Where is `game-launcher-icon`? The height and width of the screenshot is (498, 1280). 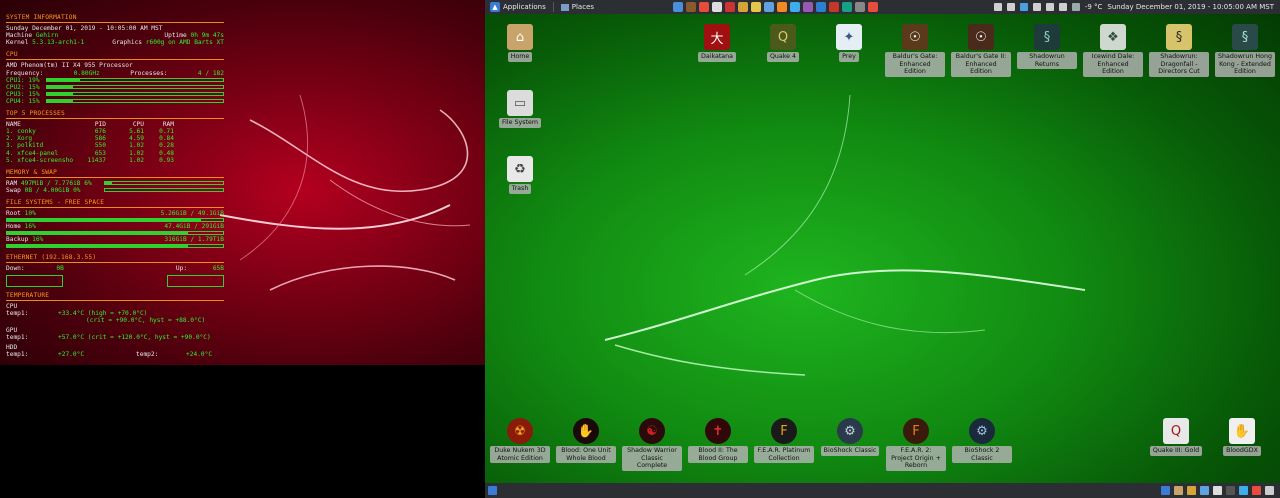 game-launcher-icon is located at coordinates (834, 7).